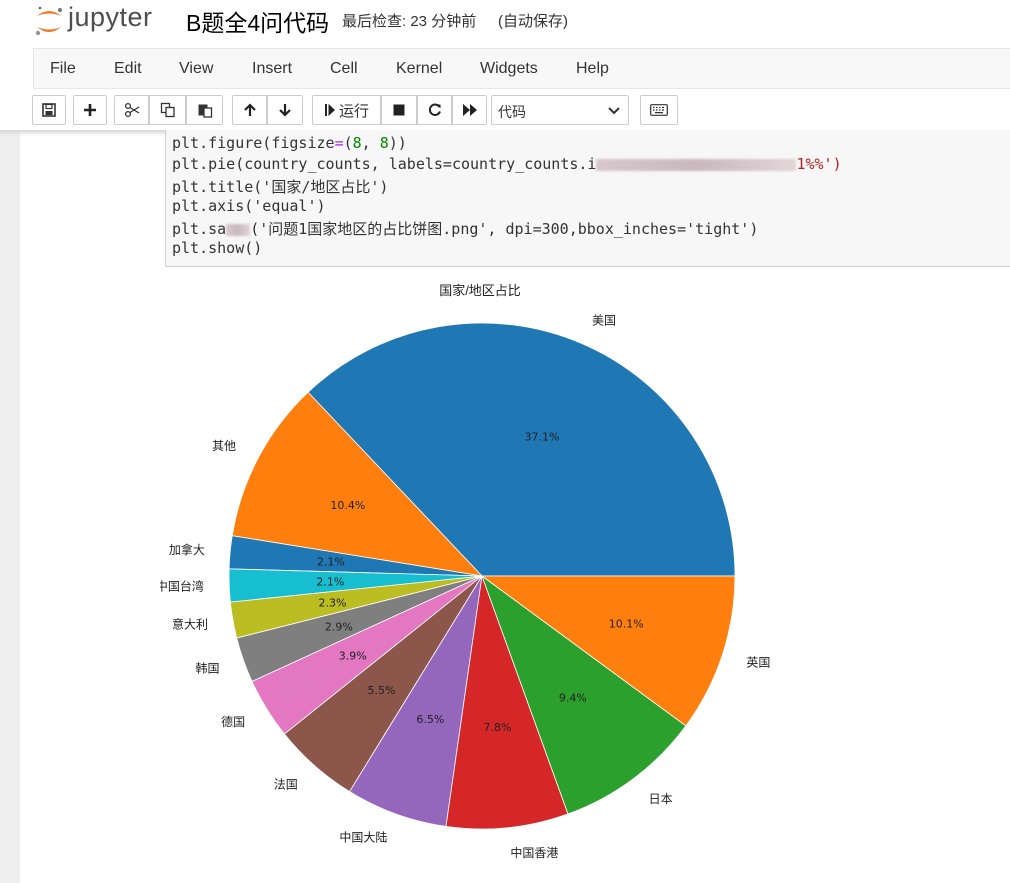 The height and width of the screenshot is (883, 1010). Describe the element at coordinates (289, 143) in the screenshot. I see `code-line-1: plt.figure(figsize=(8, 8))` at that location.